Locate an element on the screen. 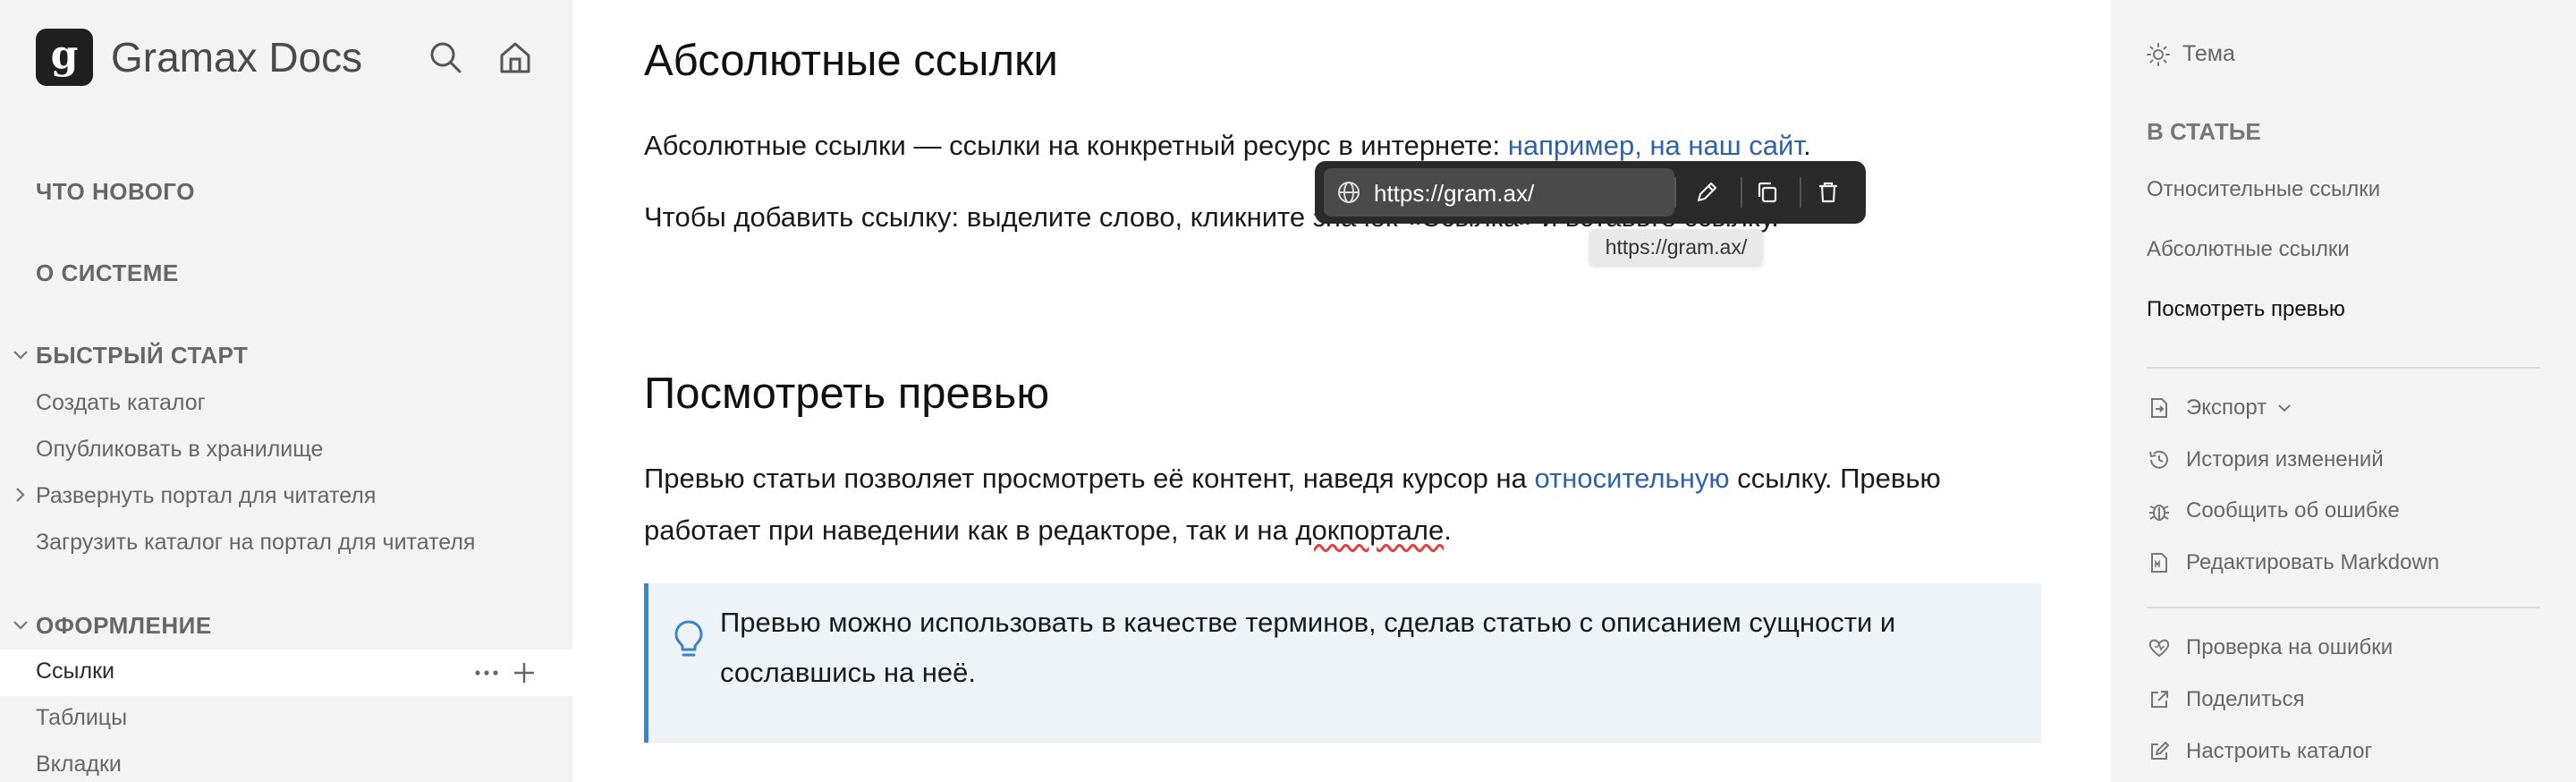  toc-item-absolute-links: Абсолютные ссылки is located at coordinates (2248, 250).